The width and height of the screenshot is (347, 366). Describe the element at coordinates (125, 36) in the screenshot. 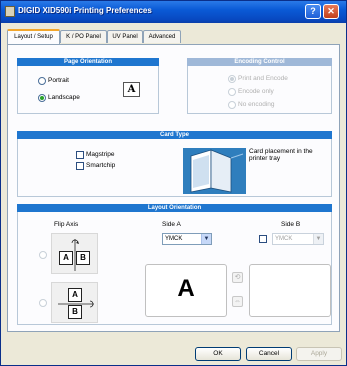

I see `tab-uv-panel: UV Panel` at that location.